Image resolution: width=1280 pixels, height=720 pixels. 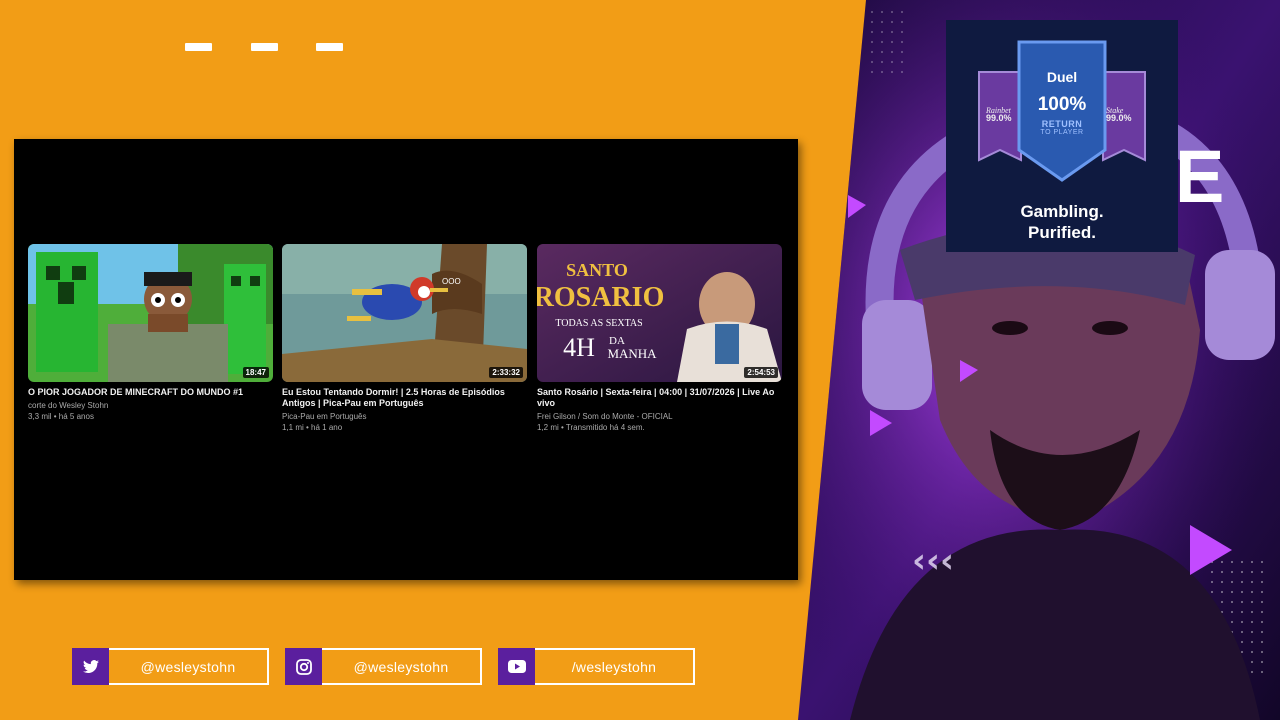 I want to click on svg-text: OOO, so click(x=451, y=281).